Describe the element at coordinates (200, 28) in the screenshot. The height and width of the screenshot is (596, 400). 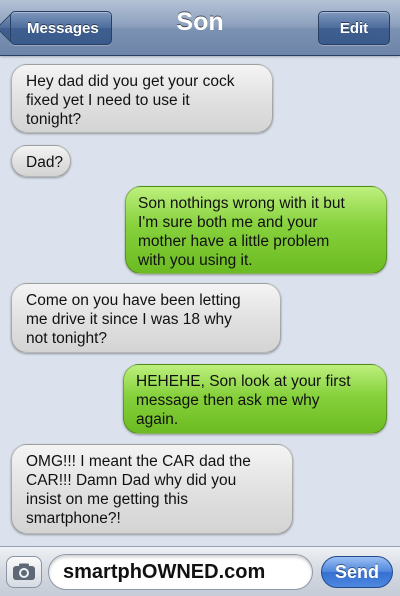
I see `nav-bar: Messages Son Edit` at that location.